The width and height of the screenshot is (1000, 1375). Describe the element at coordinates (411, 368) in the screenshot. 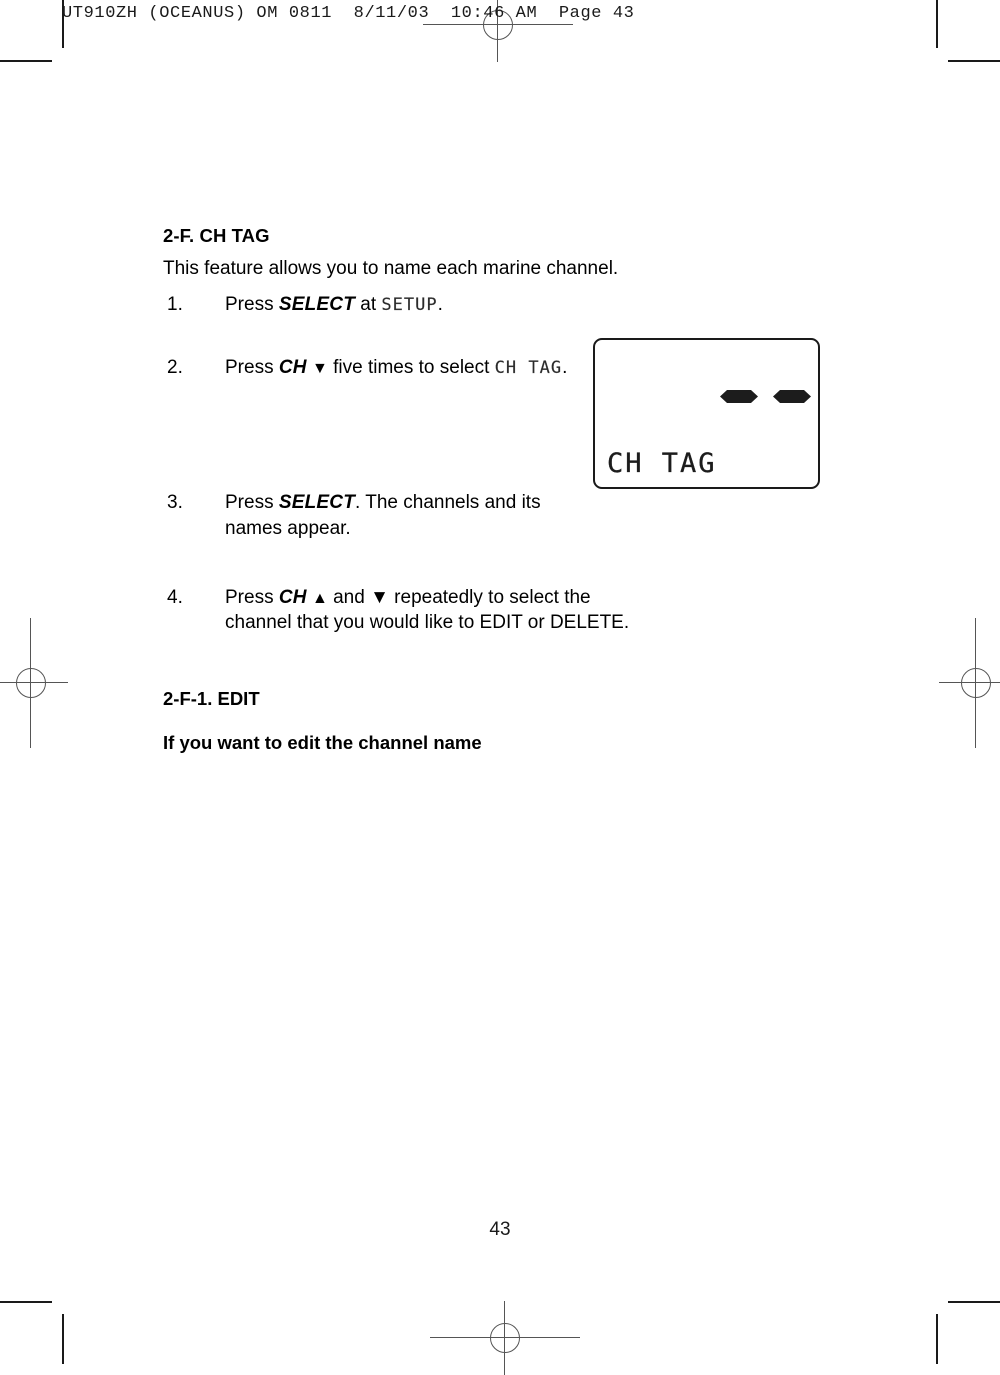

I see `step-text-mid: five times to select` at that location.